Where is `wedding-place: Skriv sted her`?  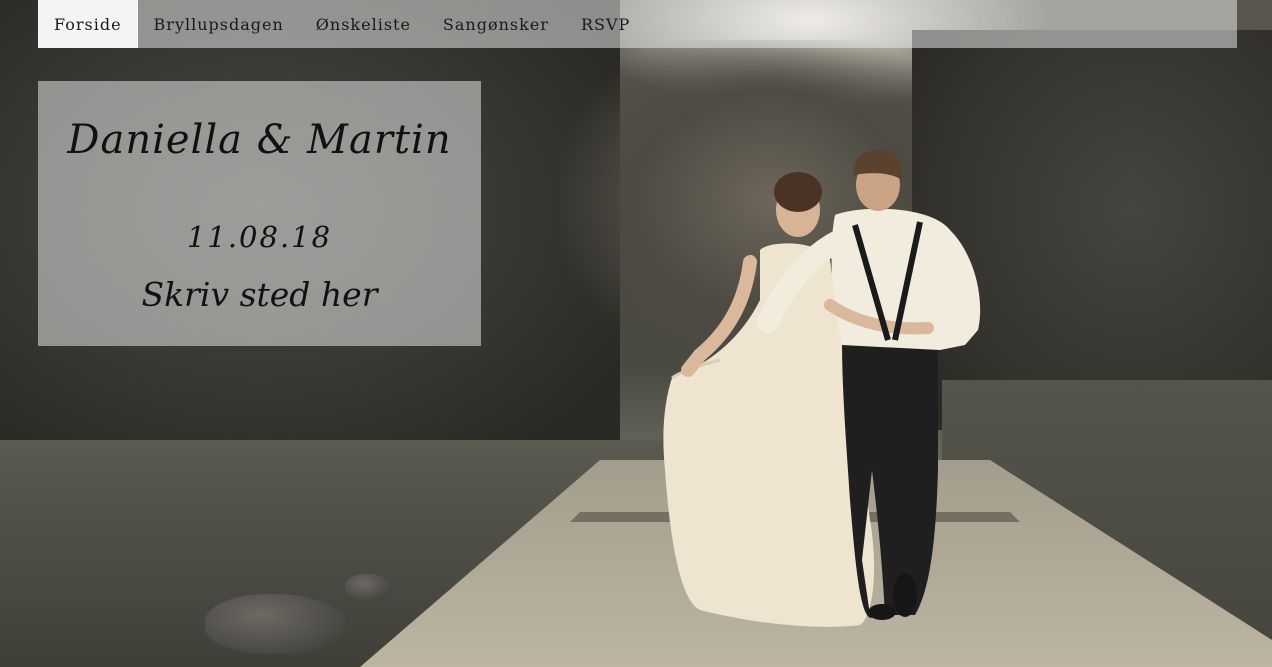 wedding-place: Skriv sted her is located at coordinates (259, 294).